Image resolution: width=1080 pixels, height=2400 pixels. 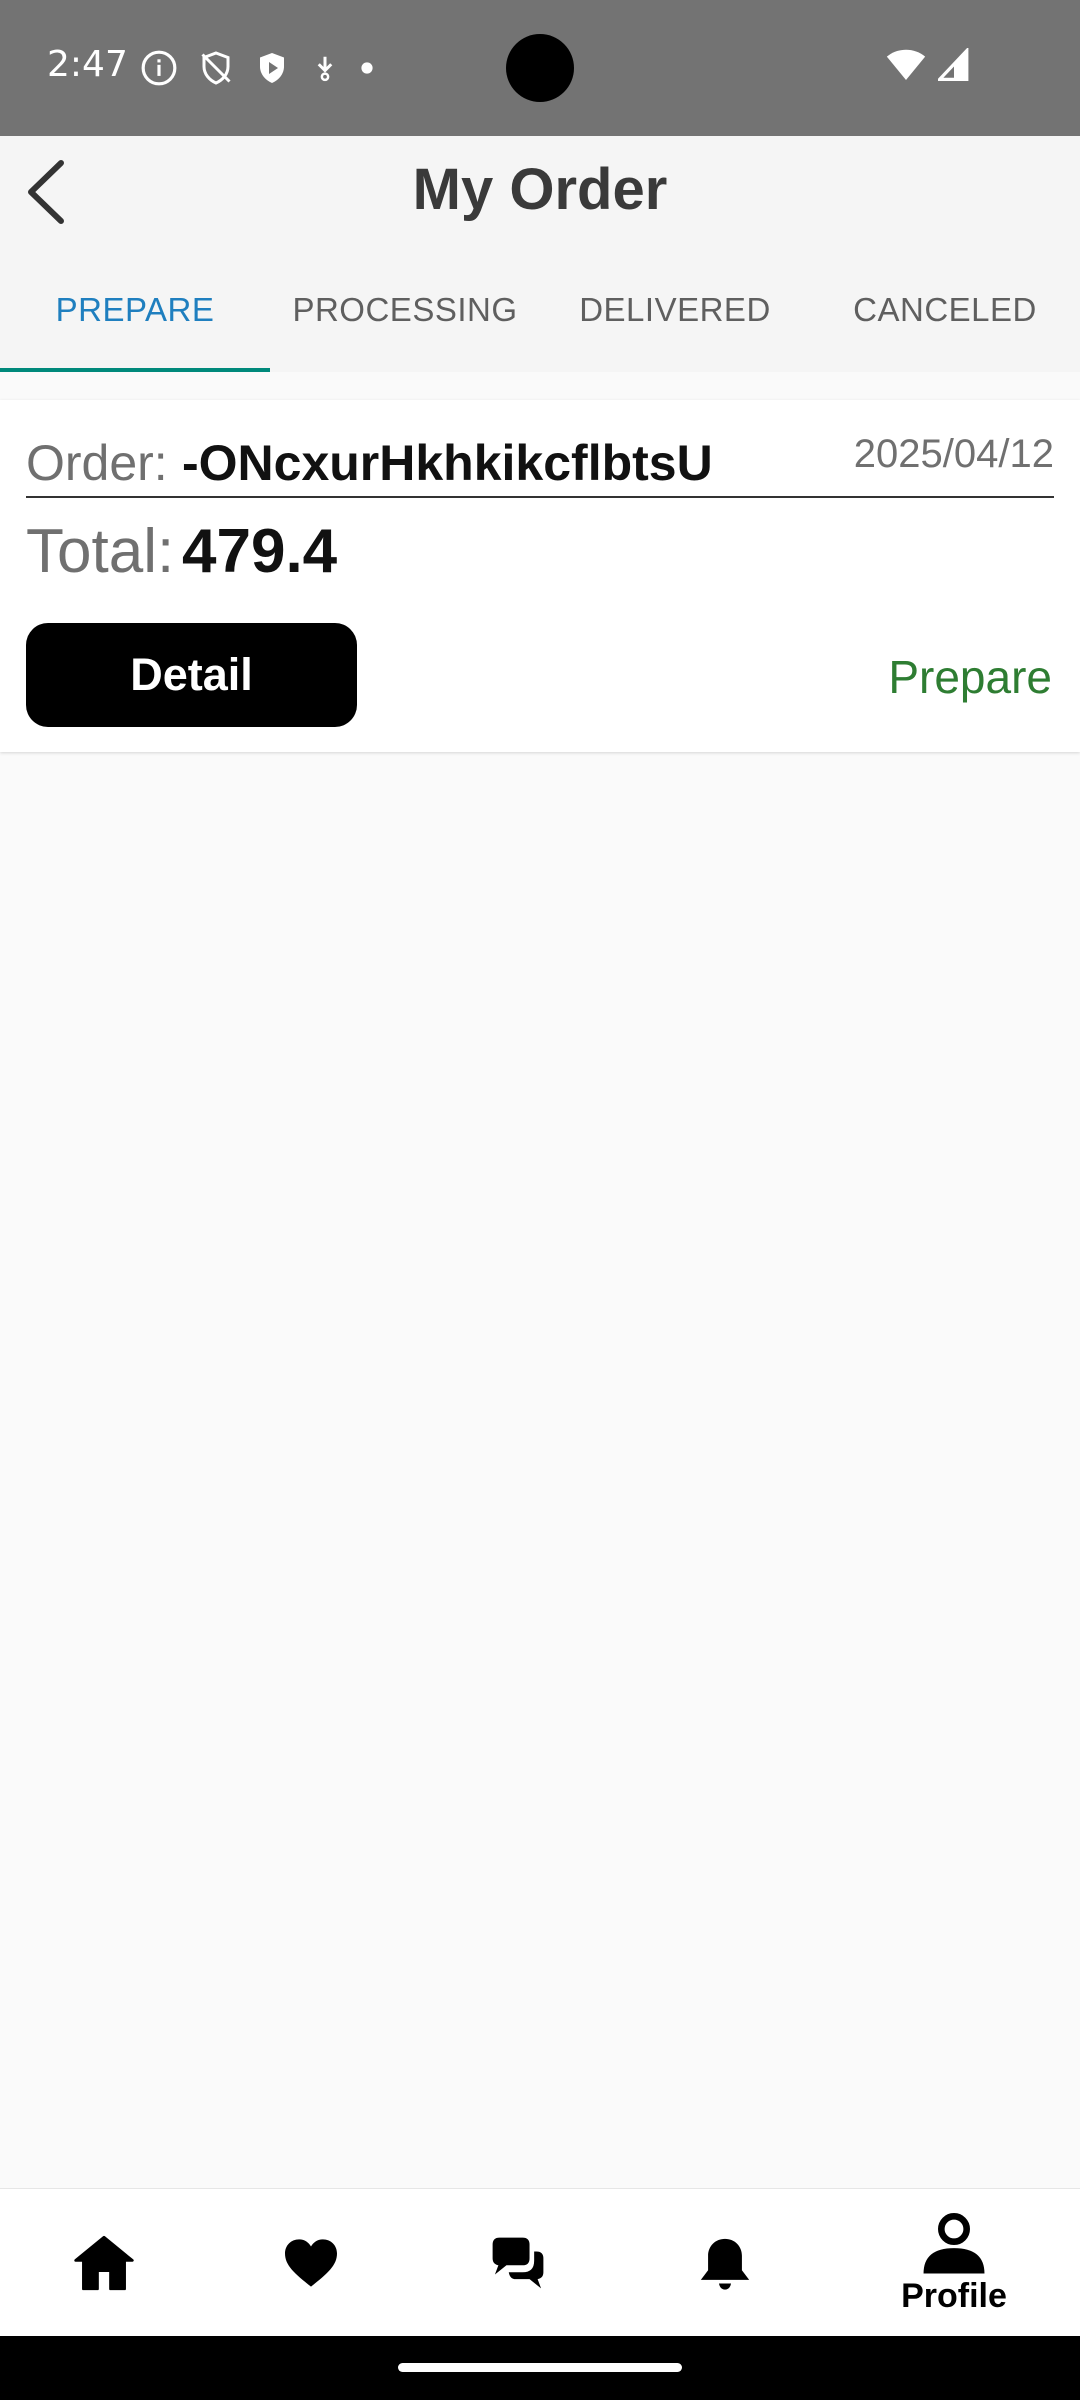 What do you see at coordinates (953, 64) in the screenshot?
I see `signal-icon` at bounding box center [953, 64].